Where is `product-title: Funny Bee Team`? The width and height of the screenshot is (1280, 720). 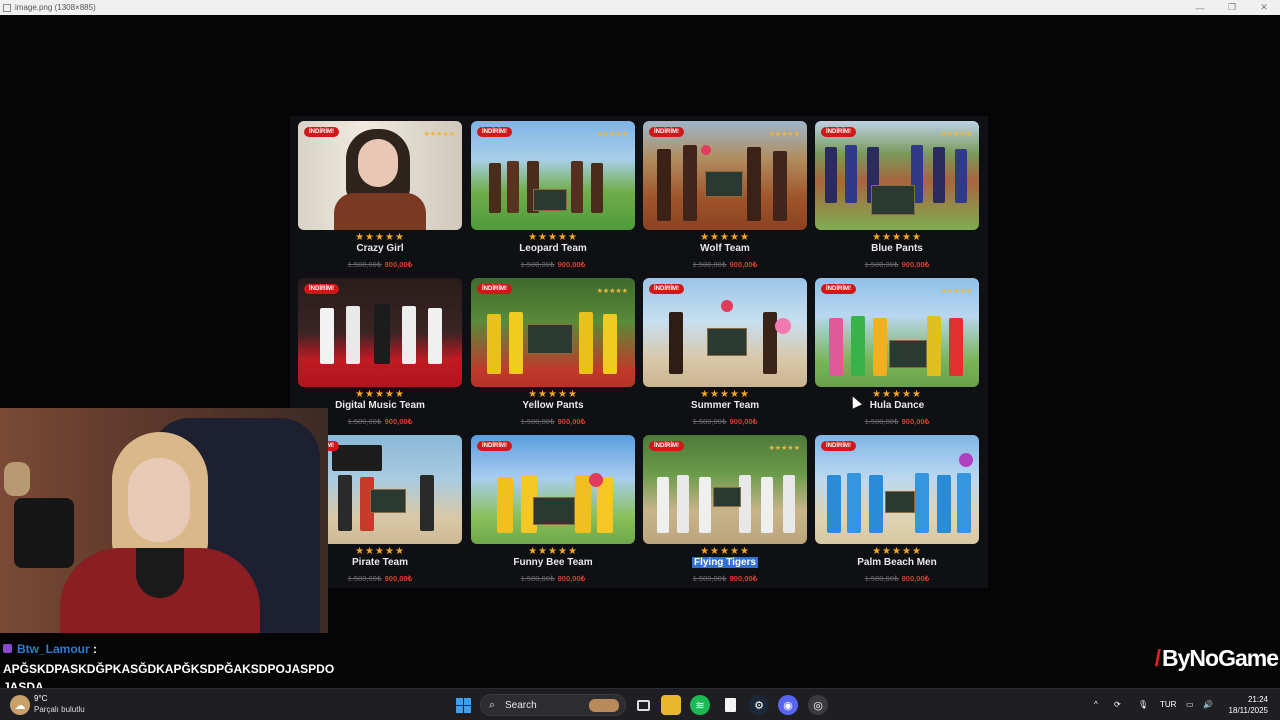
product-title: Funny Bee Team is located at coordinates (553, 562).